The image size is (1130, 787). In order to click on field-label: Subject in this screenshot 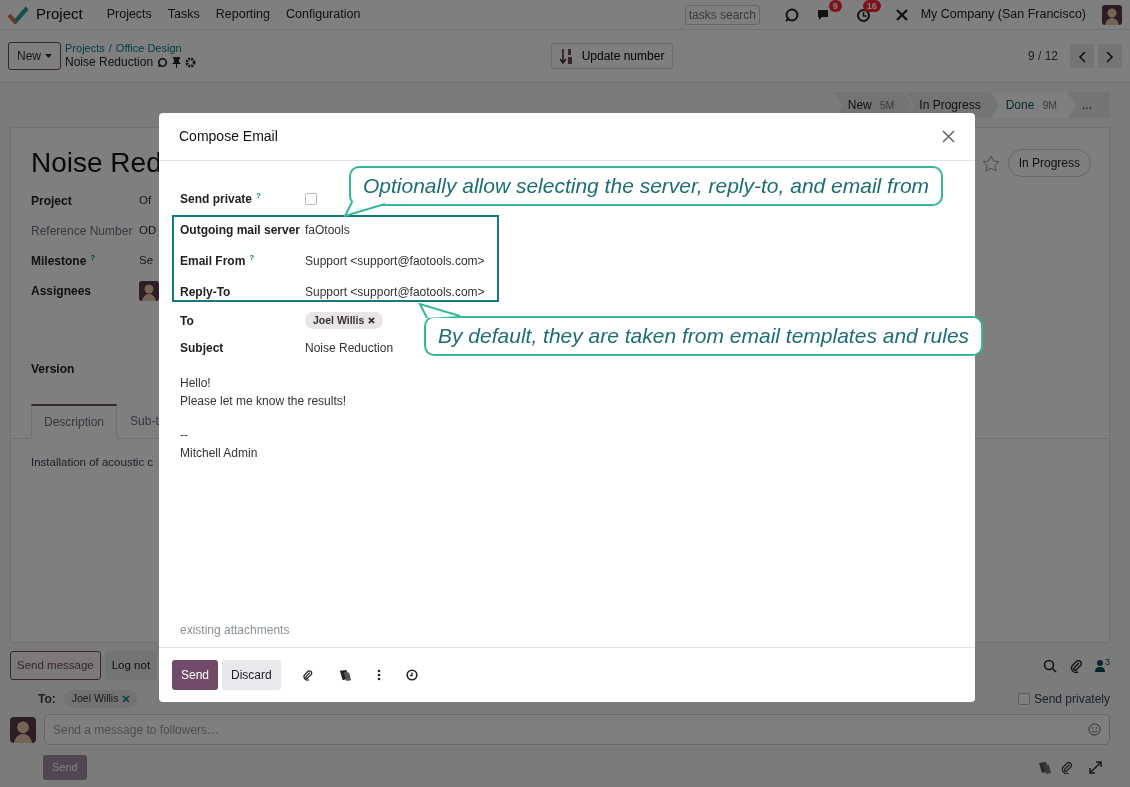, I will do `click(202, 347)`.